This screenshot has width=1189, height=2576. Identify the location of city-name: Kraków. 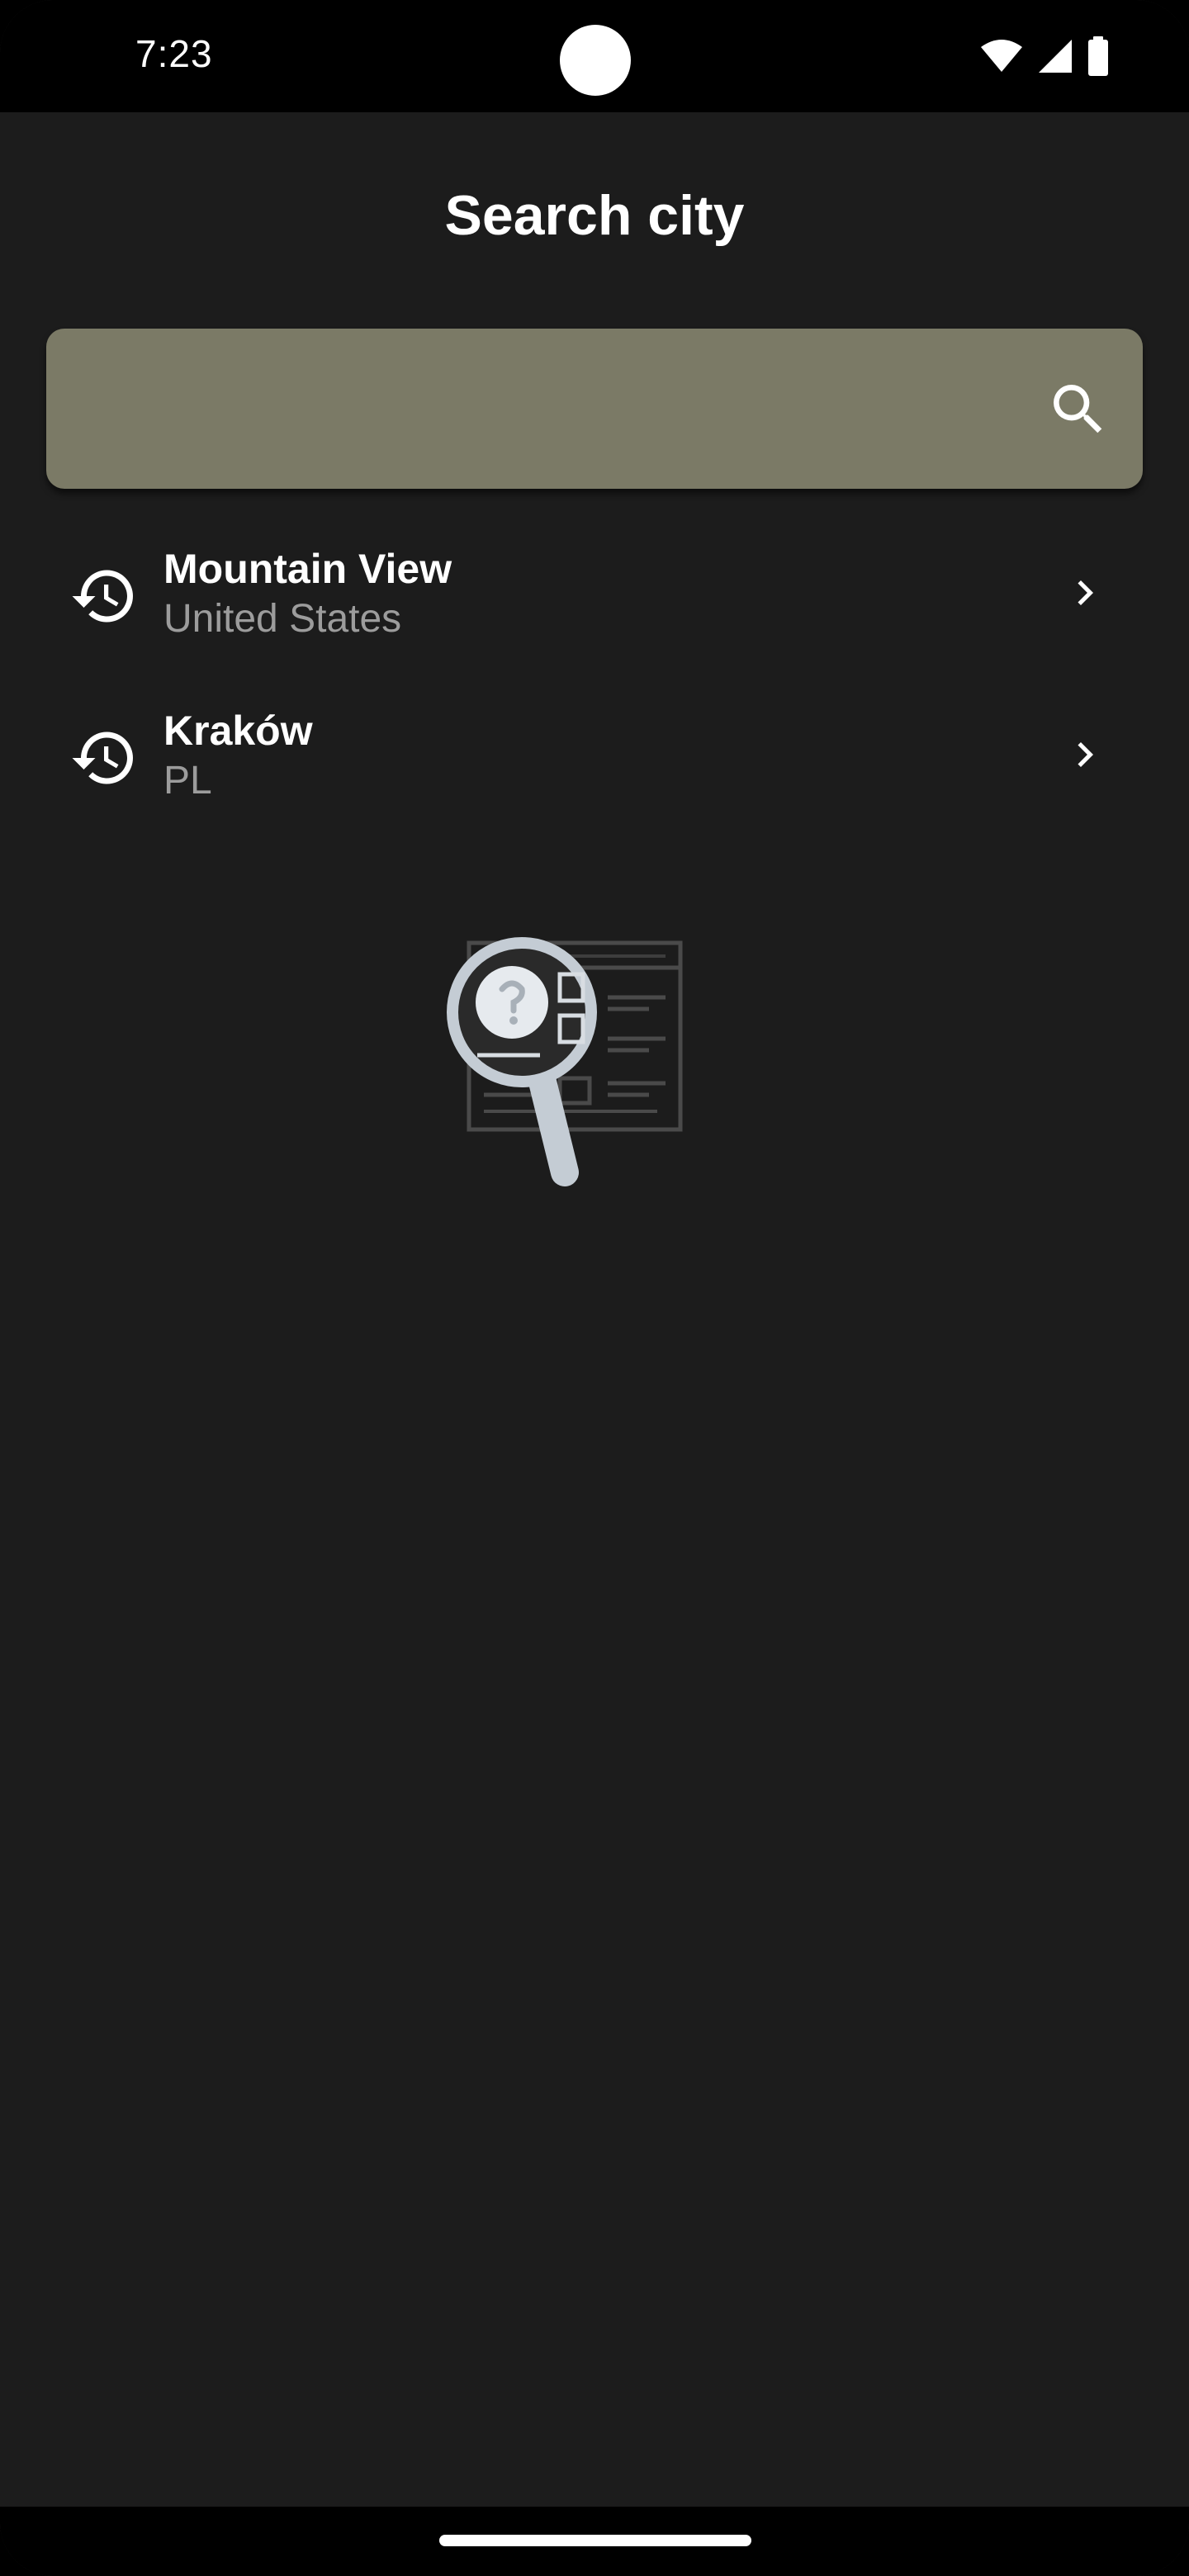
(238, 731).